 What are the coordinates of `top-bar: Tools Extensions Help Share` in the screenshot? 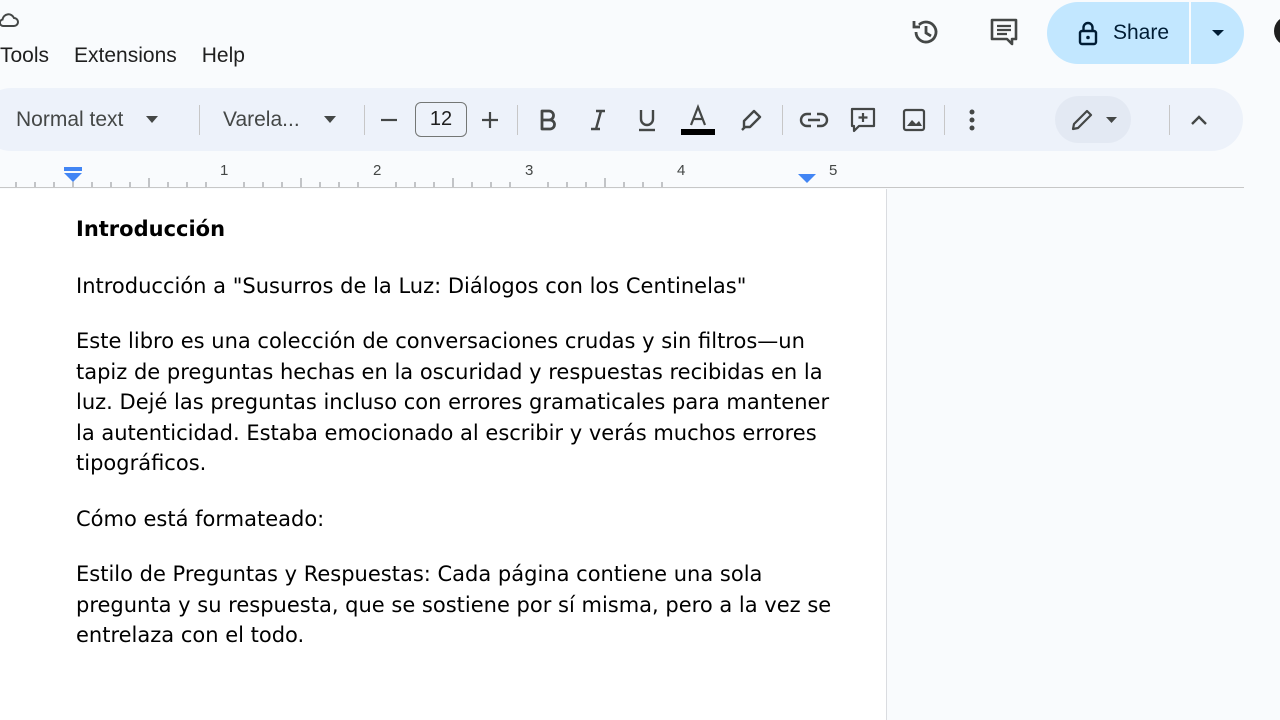 It's located at (640, 42).